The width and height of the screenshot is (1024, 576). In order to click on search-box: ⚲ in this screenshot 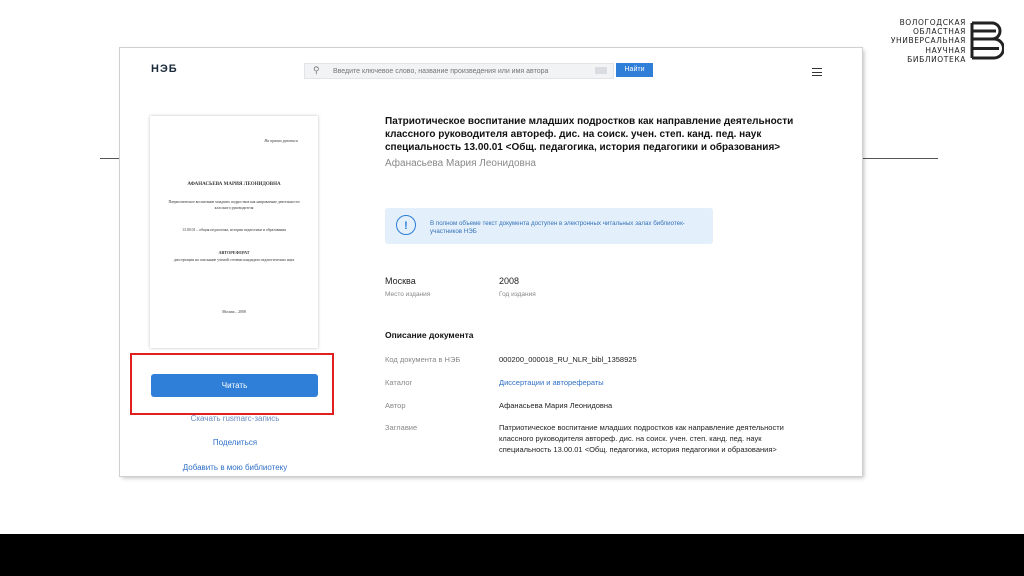, I will do `click(459, 71)`.